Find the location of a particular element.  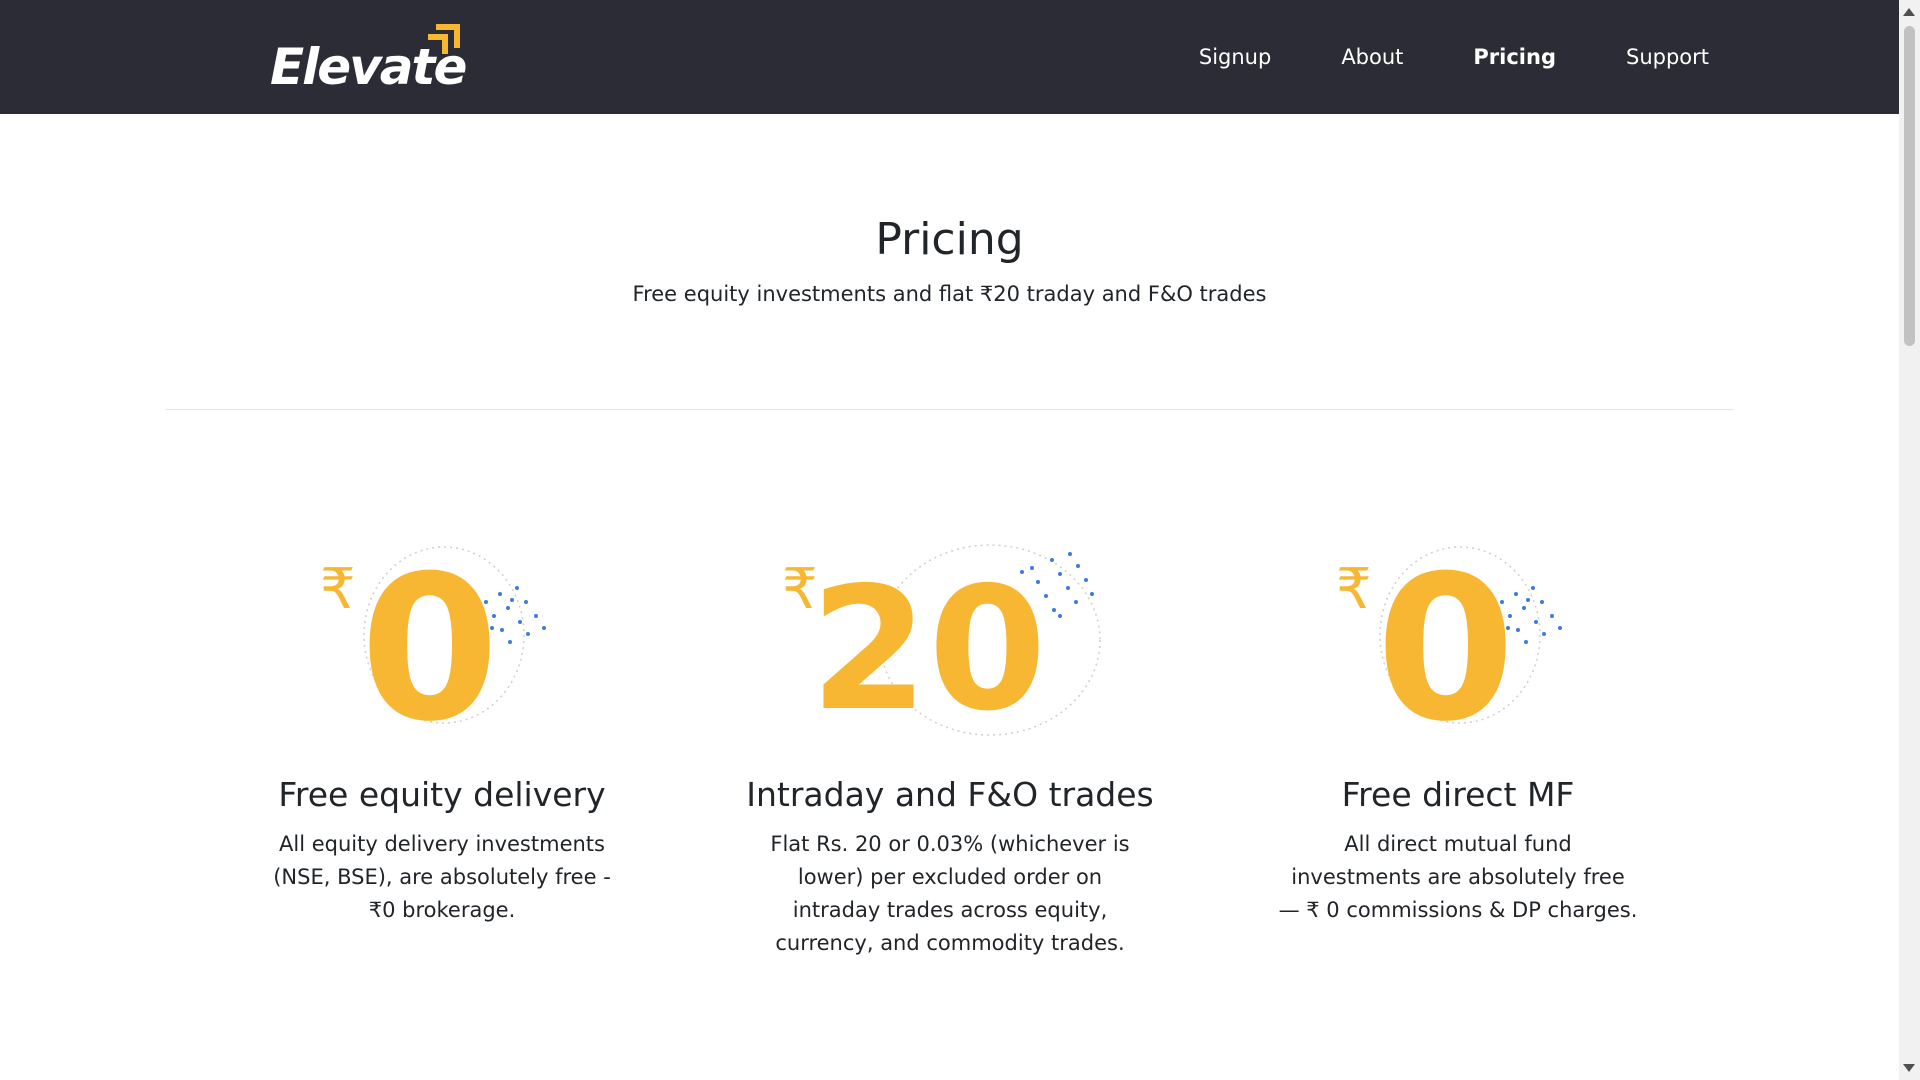

price-amount: 20 is located at coordinates (928, 650).